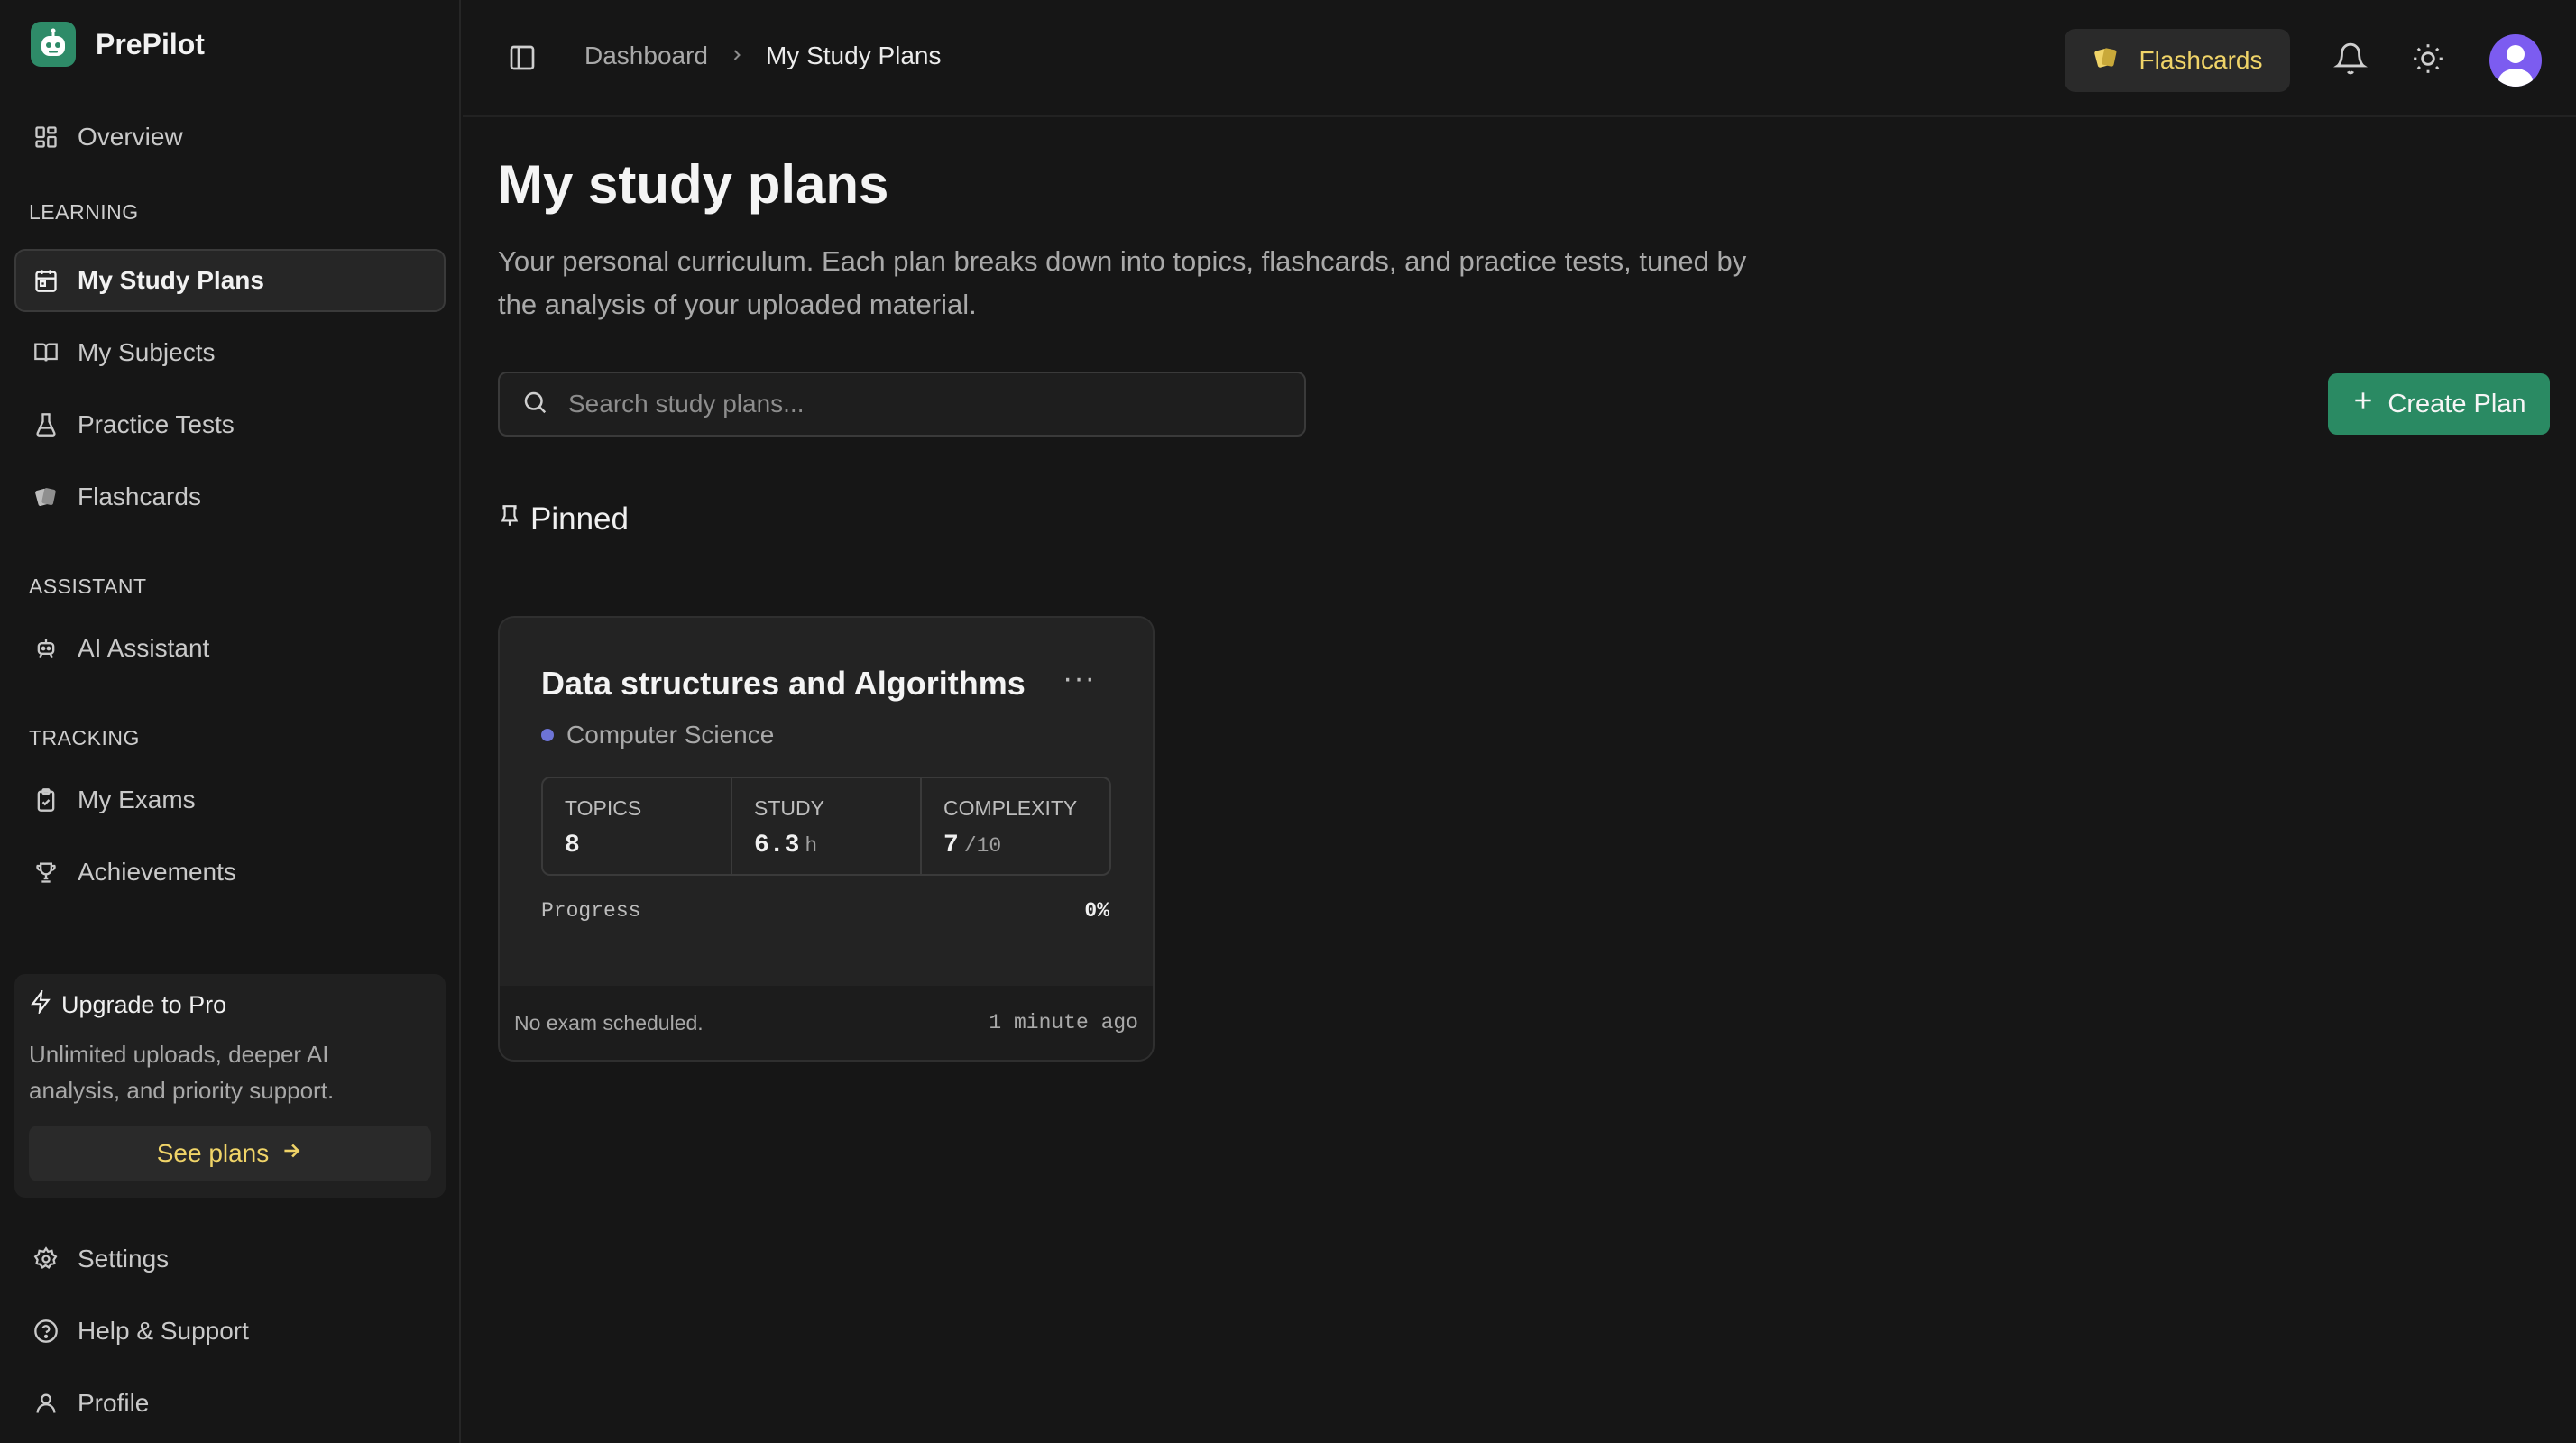 The height and width of the screenshot is (1443, 2576). Describe the element at coordinates (646, 55) in the screenshot. I see `breadcrumb-dashboard: Dashboard` at that location.